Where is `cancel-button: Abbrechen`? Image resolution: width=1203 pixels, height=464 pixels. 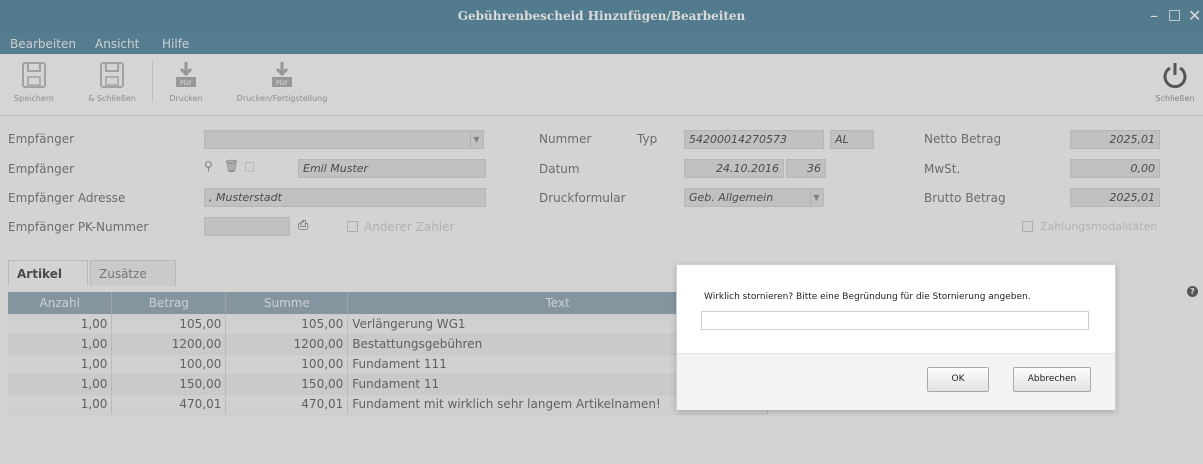 cancel-button: Abbrechen is located at coordinates (1052, 379).